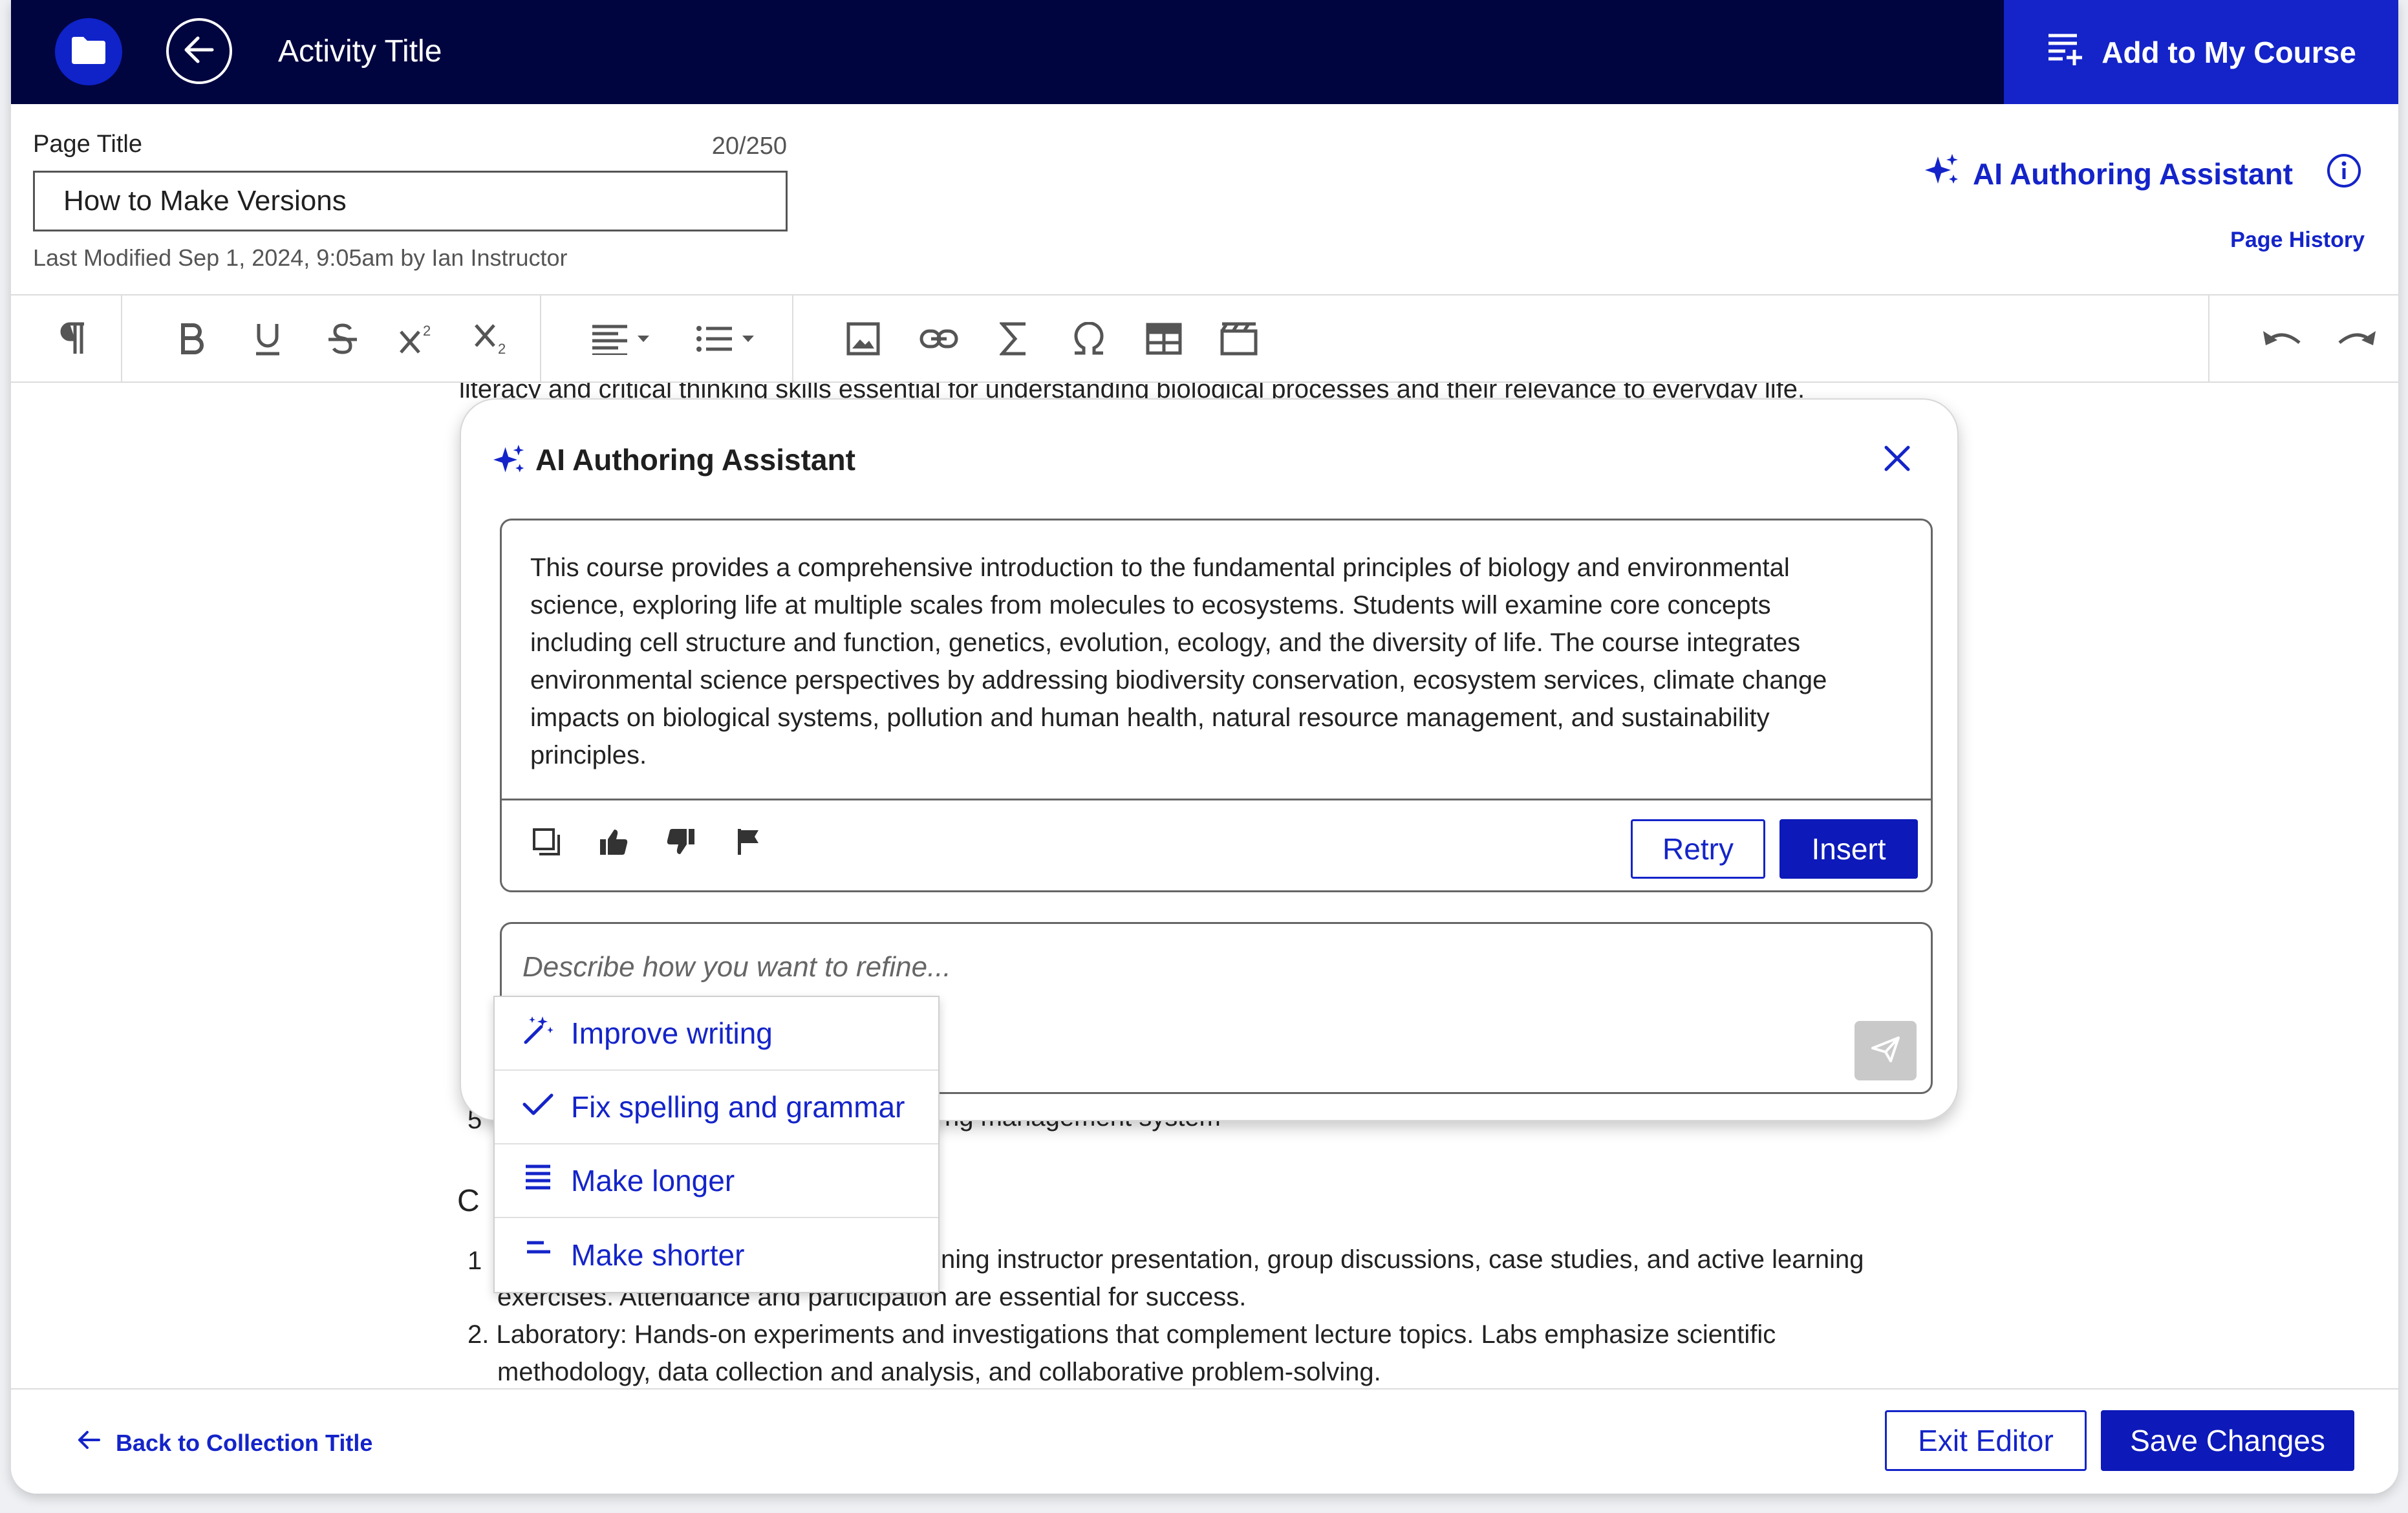 The width and height of the screenshot is (2408, 1513). Describe the element at coordinates (622, 338) in the screenshot. I see `align-icon` at that location.